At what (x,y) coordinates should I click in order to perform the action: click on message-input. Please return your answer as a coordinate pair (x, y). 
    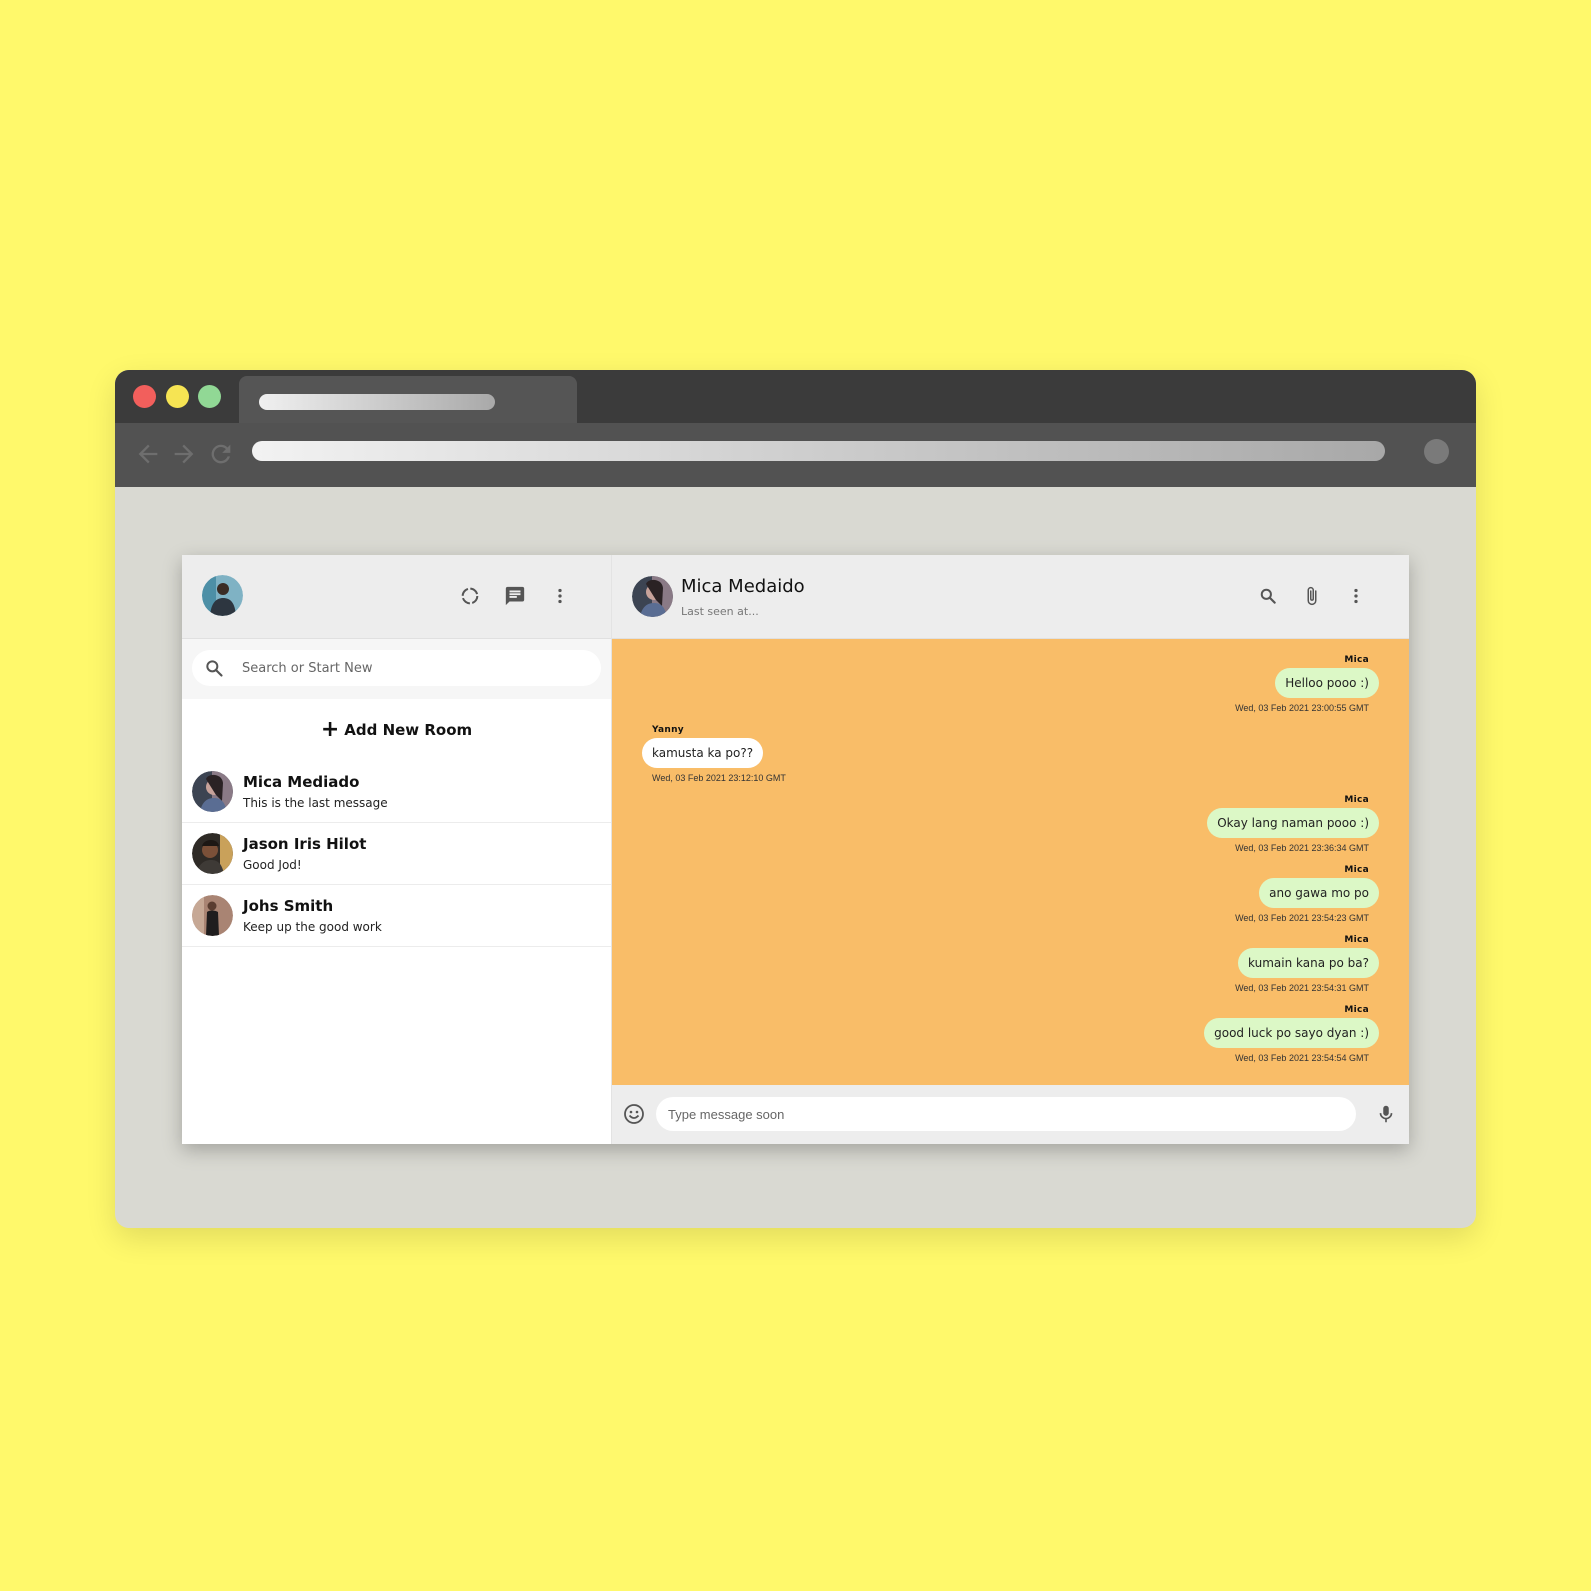
    Looking at the image, I should click on (1006, 1114).